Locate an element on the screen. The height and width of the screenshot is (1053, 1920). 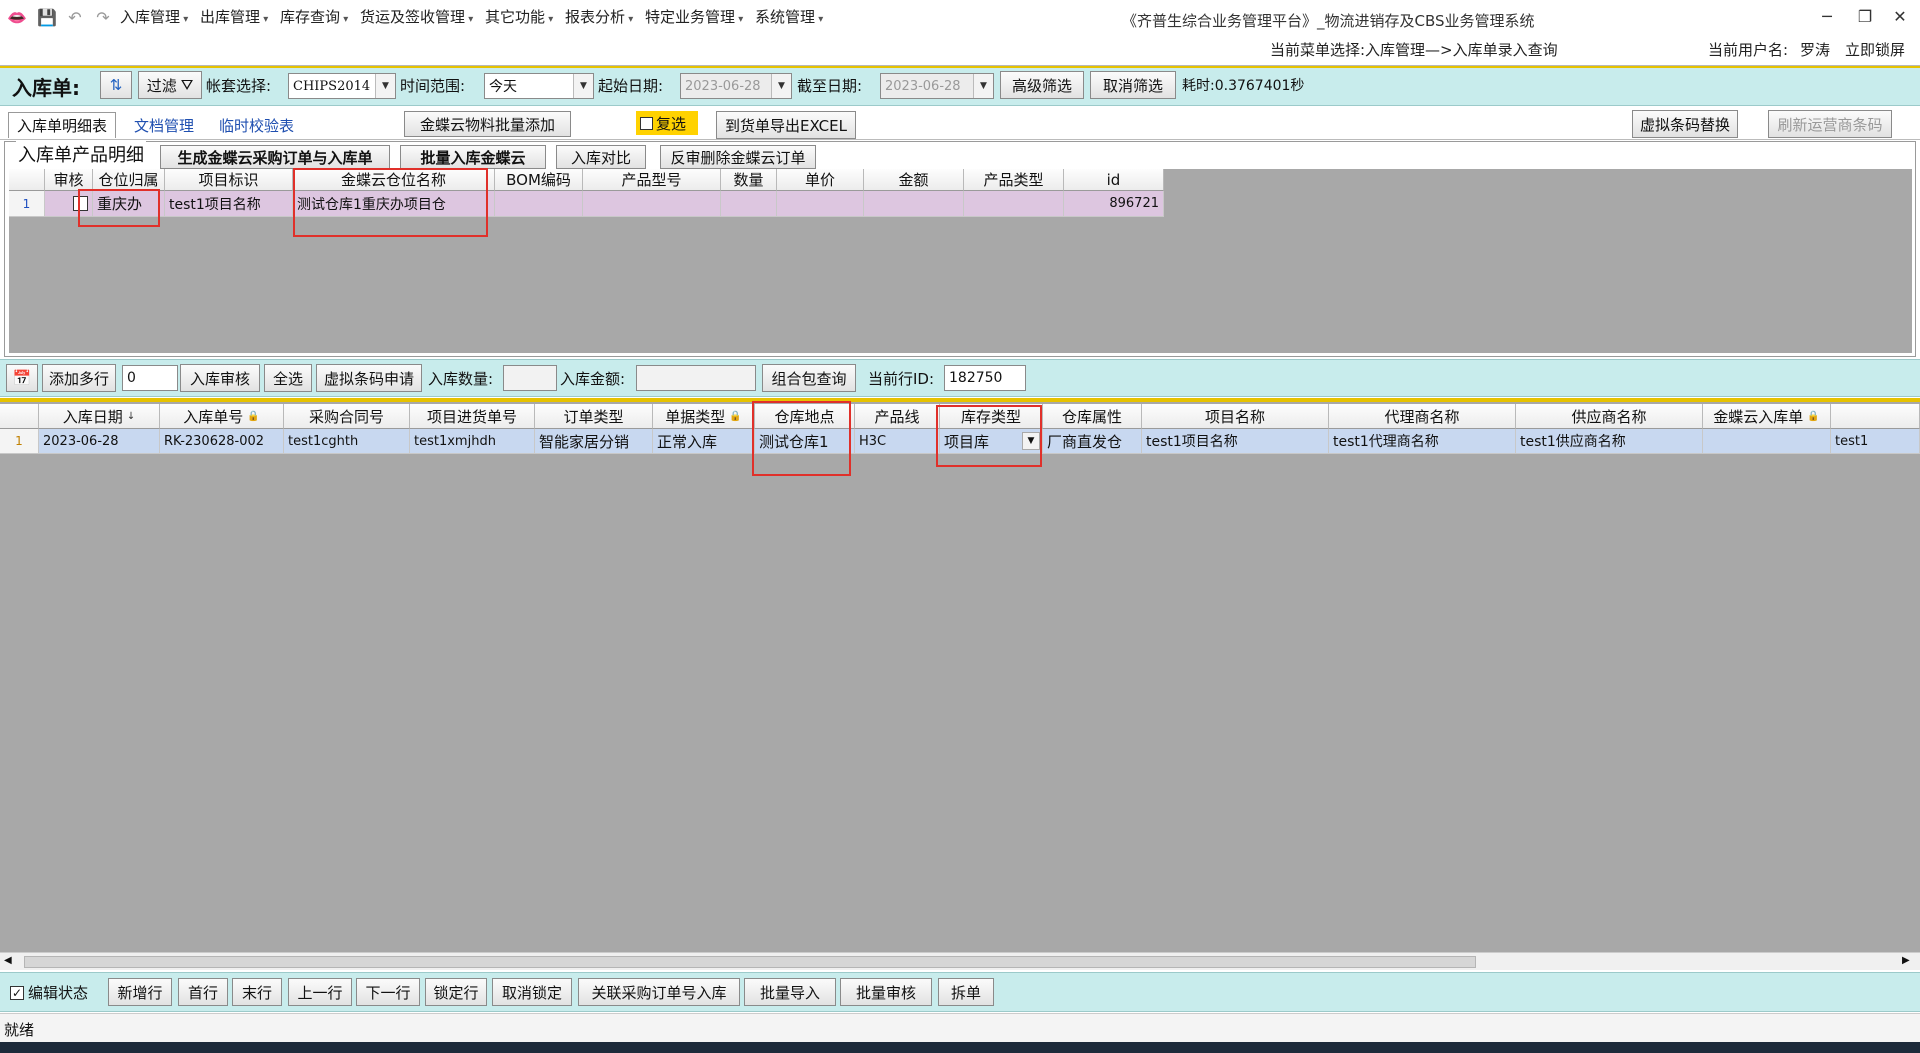
combo-query-button: 组合包查询 is located at coordinates (809, 378).